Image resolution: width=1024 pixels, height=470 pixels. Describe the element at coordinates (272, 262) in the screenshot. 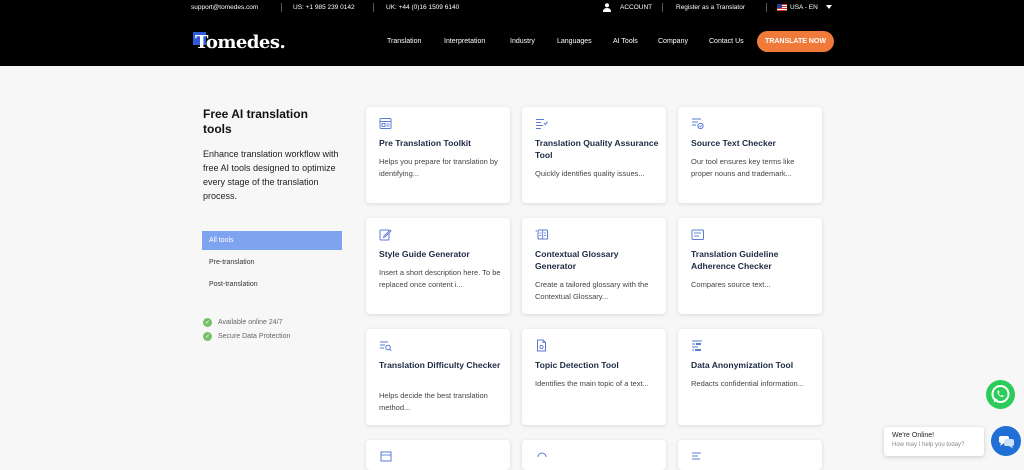

I see `filter-pre-translation: Pre-translation` at that location.